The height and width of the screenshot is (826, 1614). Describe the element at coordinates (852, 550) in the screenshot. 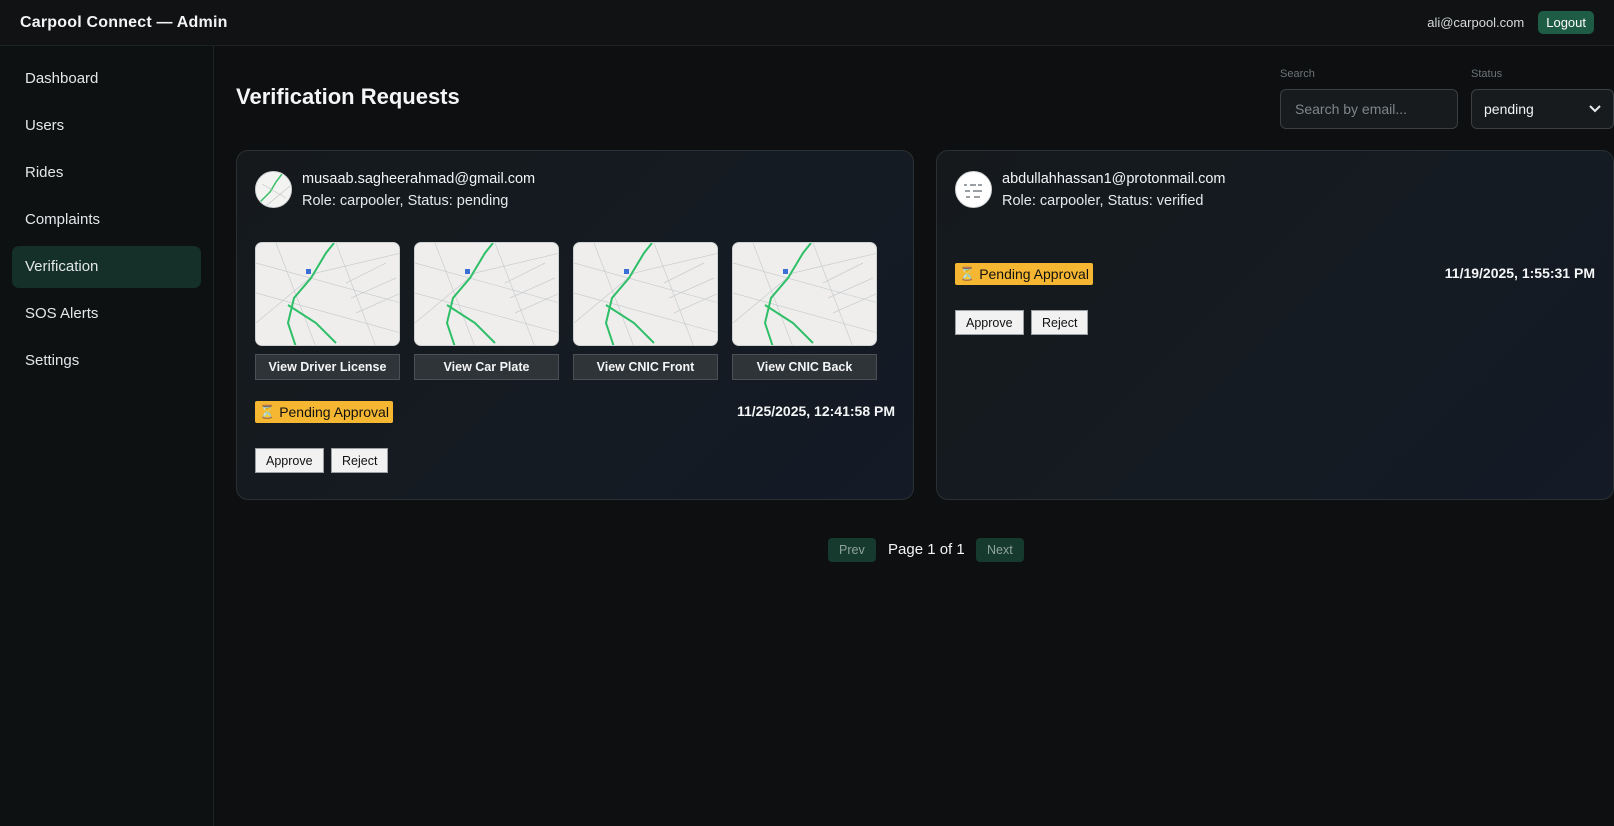

I see `prev-page-button: Prev` at that location.